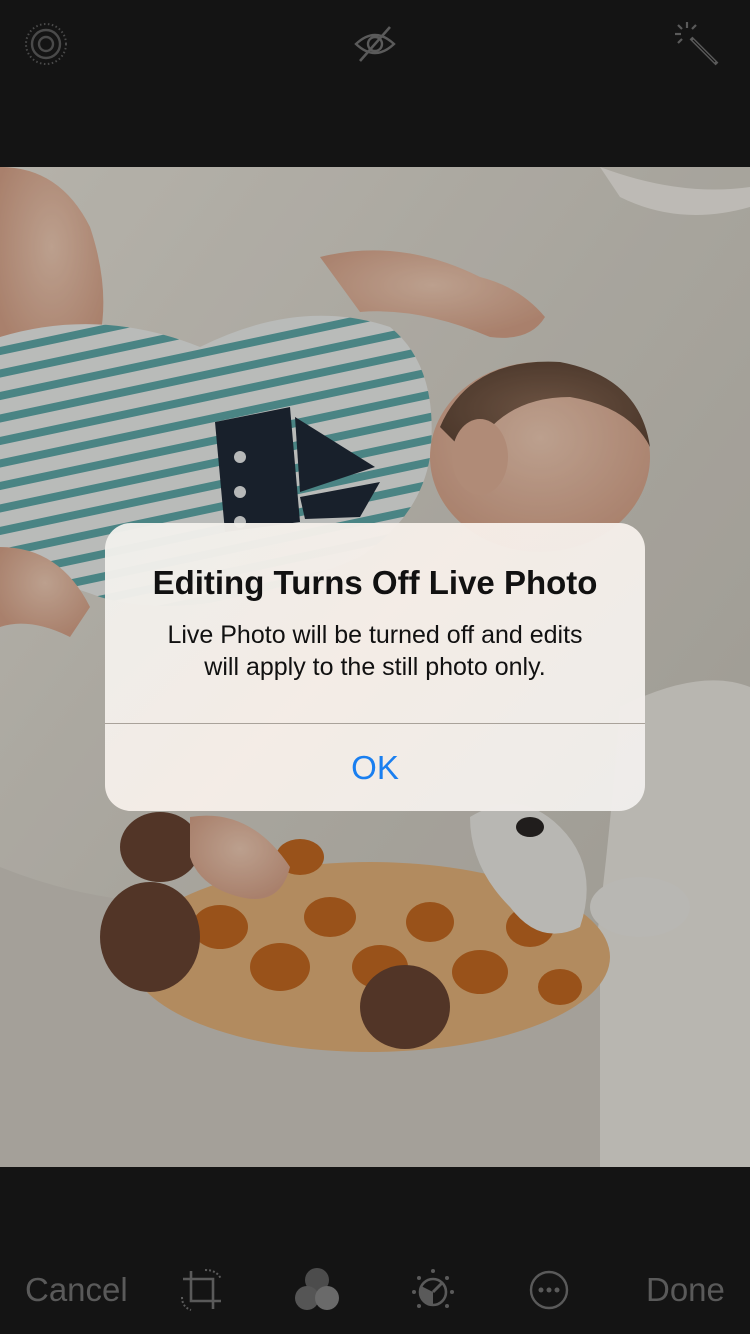 The height and width of the screenshot is (1334, 750). Describe the element at coordinates (697, 44) in the screenshot. I see `magic-wand-icon` at that location.